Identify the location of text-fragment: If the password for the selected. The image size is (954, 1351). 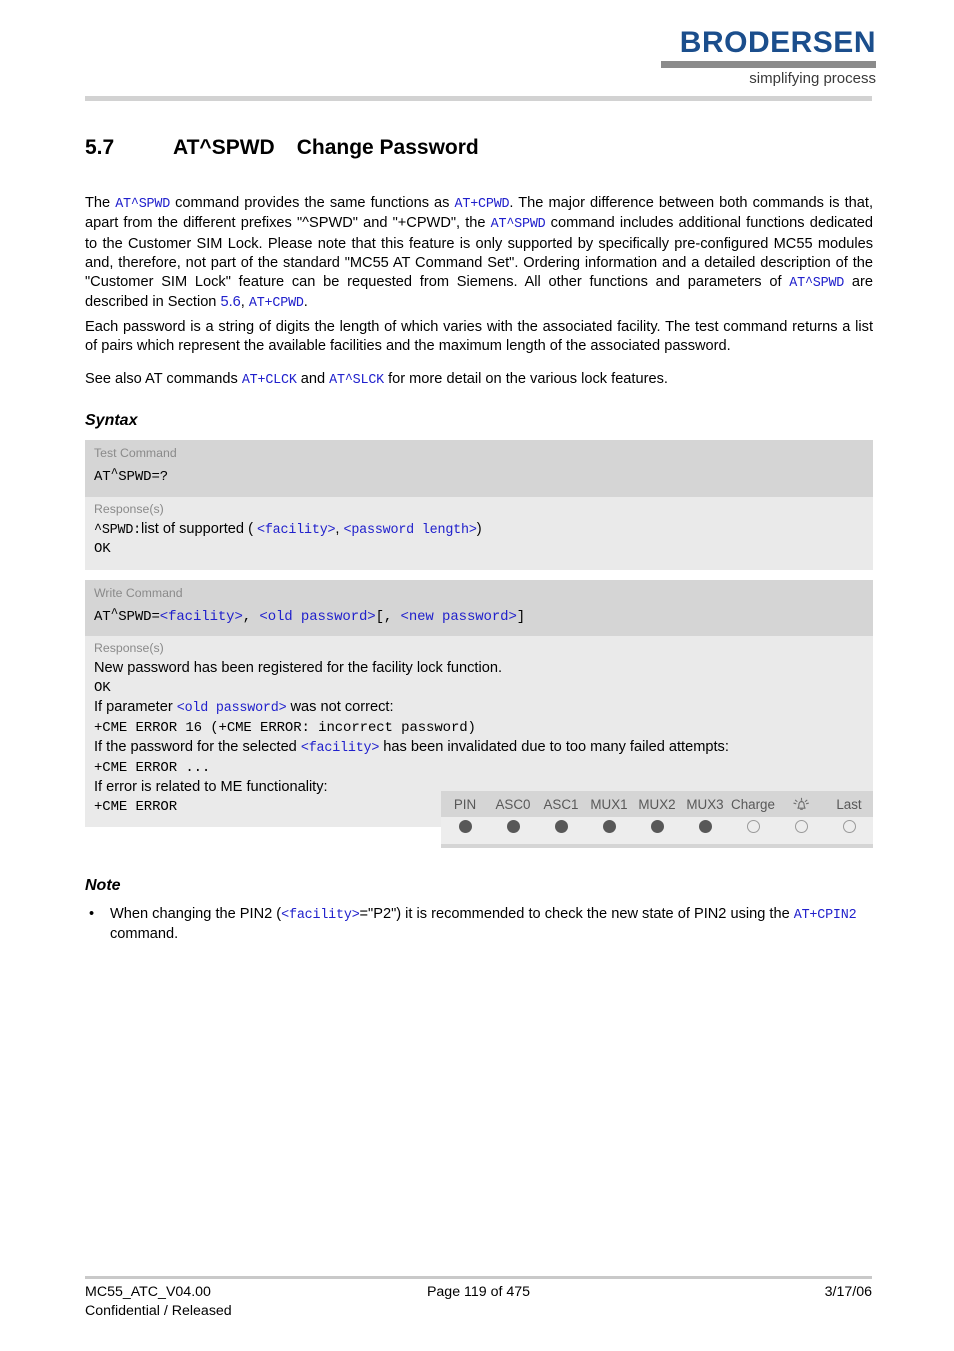
(197, 747).